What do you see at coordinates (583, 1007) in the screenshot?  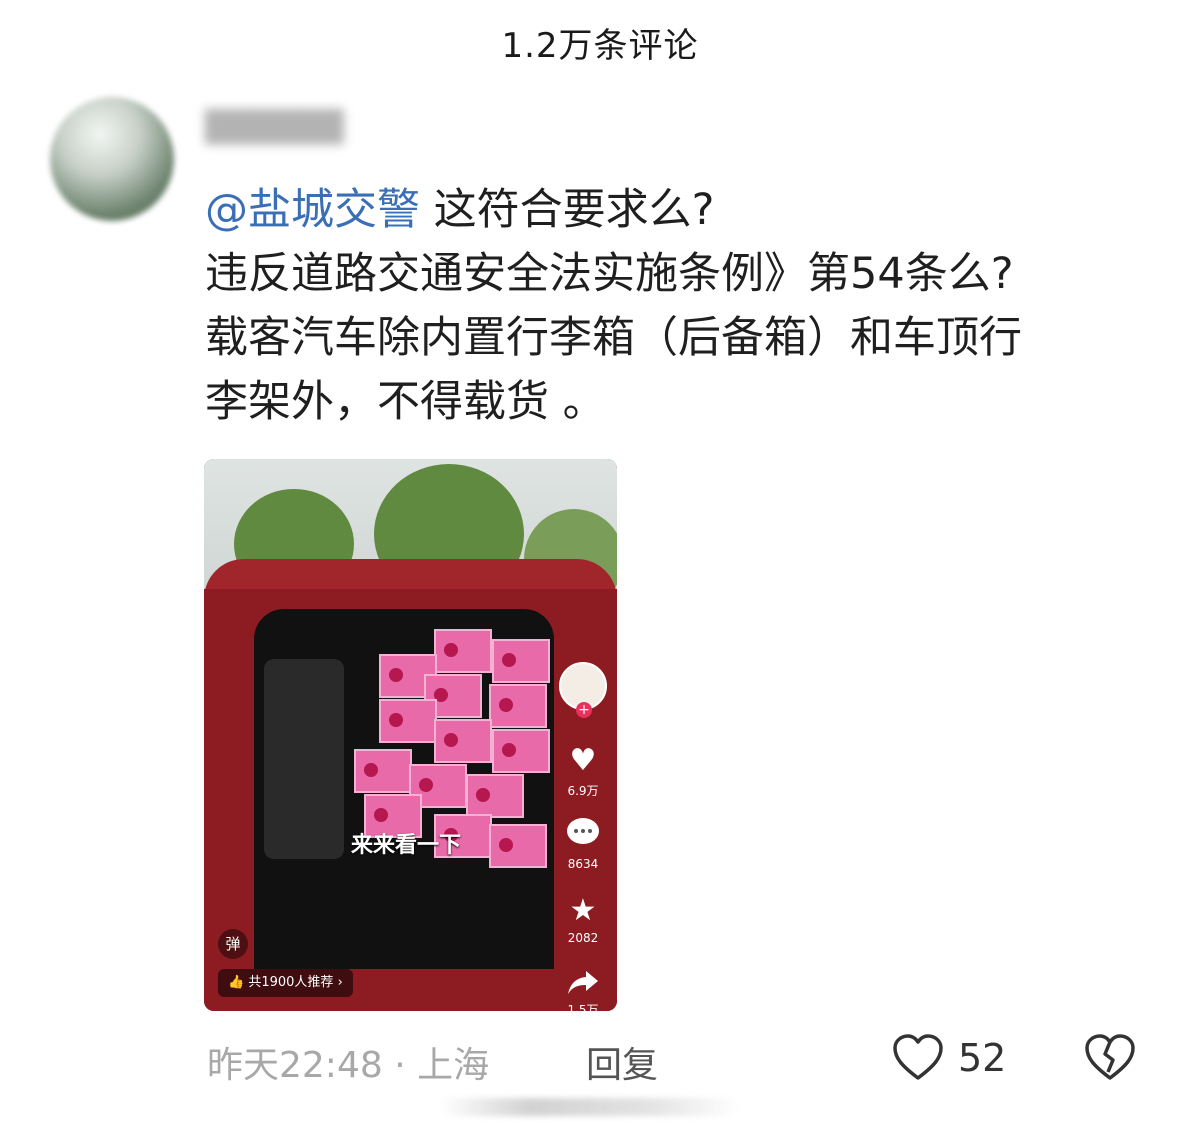 I see `video-share-count: 1.5万` at bounding box center [583, 1007].